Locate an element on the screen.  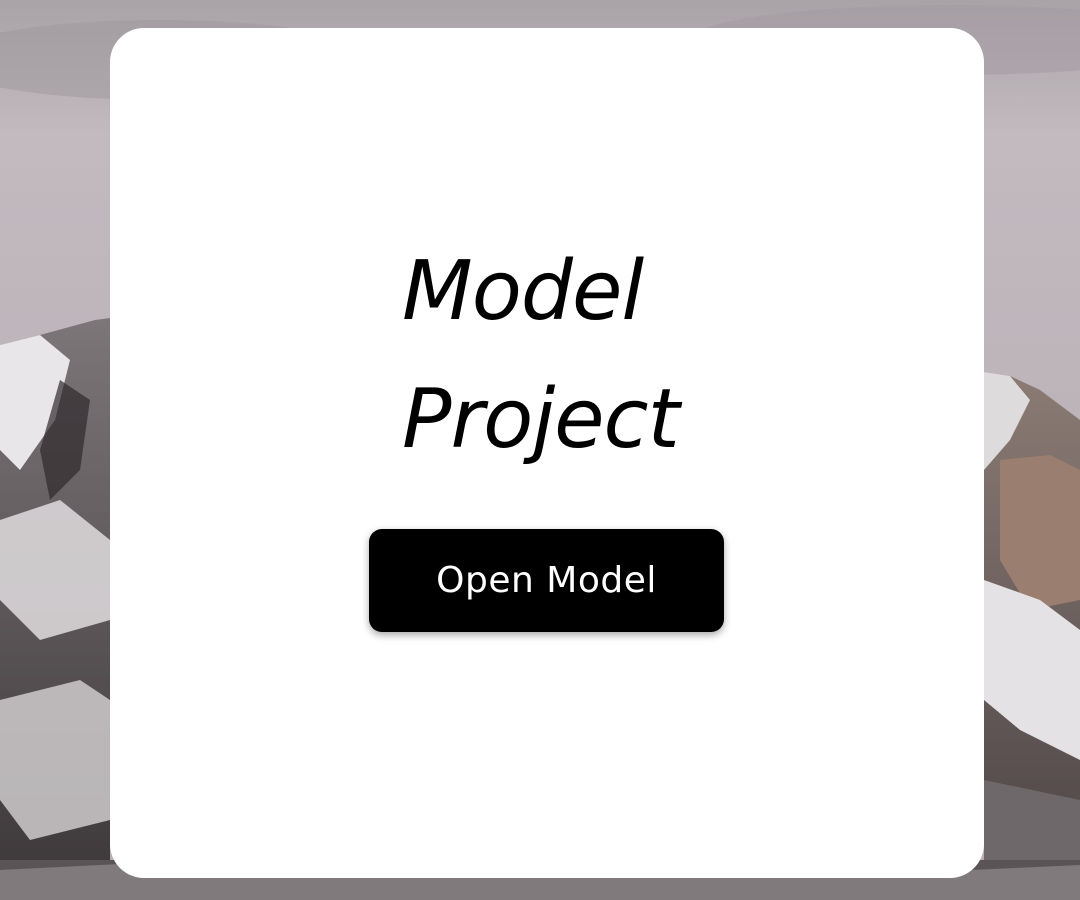
open-model-button: Open Model is located at coordinates (546, 580).